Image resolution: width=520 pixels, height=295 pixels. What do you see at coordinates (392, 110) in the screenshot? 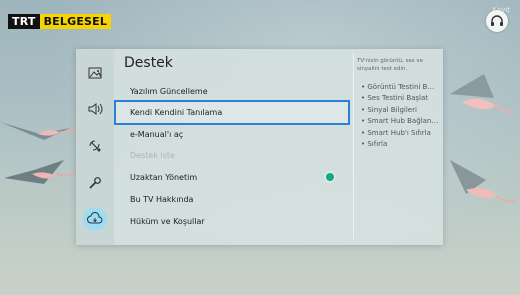
I see `sub-item-label: Sinyal Bilgileri` at bounding box center [392, 110].